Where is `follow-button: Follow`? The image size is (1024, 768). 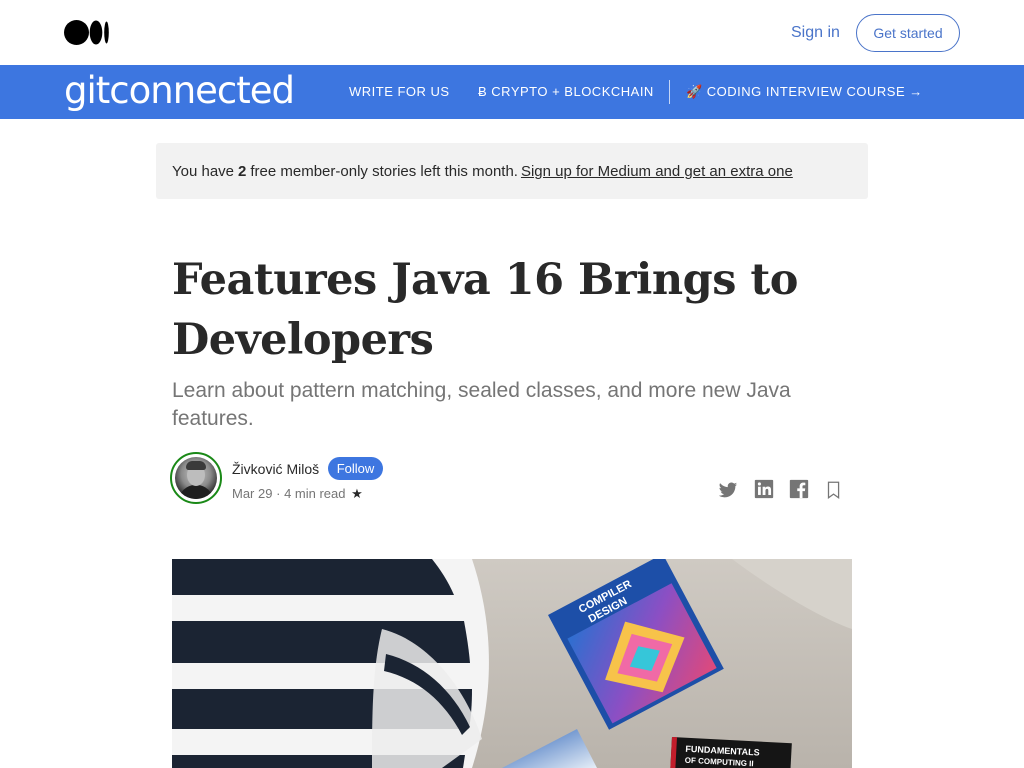 follow-button: Follow is located at coordinates (355, 468).